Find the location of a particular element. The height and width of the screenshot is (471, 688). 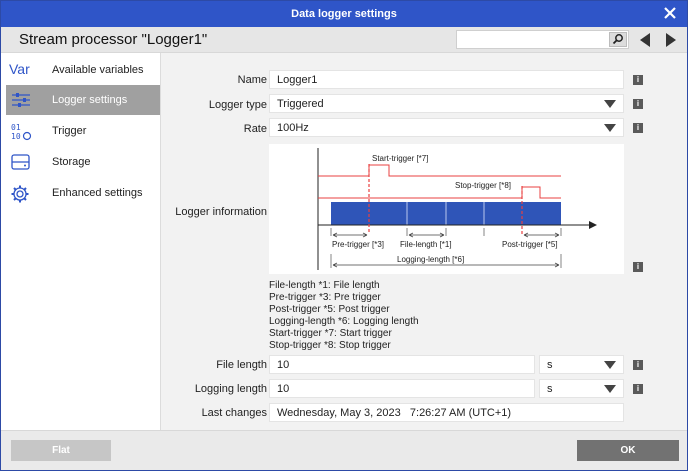

logging-length-label: Logging-length [*6] is located at coordinates (430, 259).